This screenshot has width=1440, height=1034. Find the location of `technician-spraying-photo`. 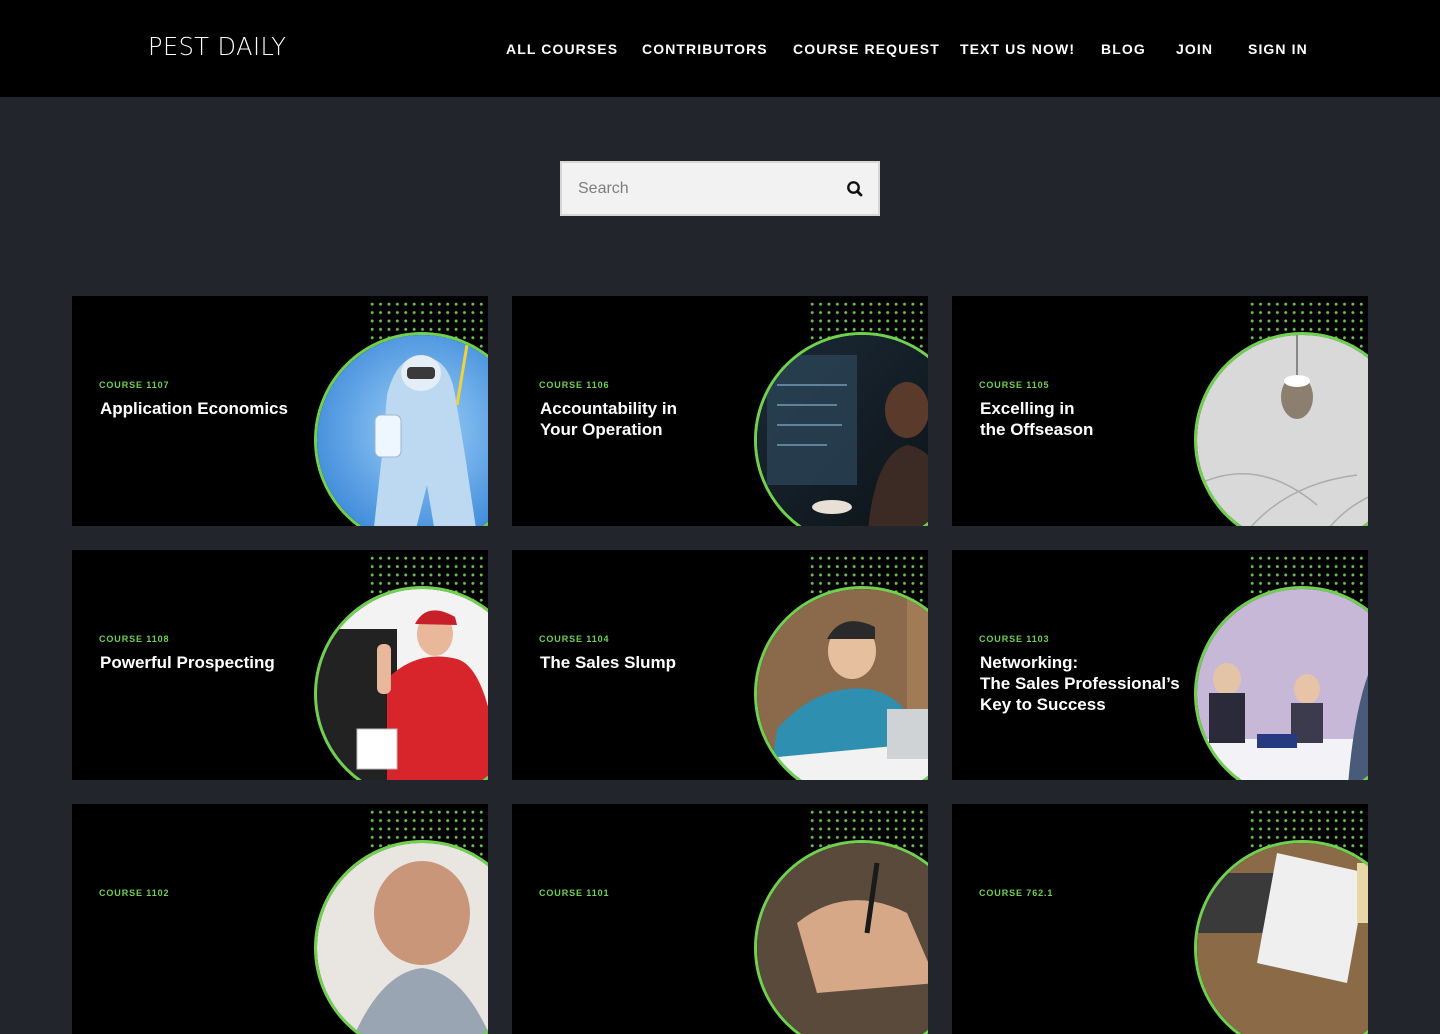

technician-spraying-photo is located at coordinates (402, 430).